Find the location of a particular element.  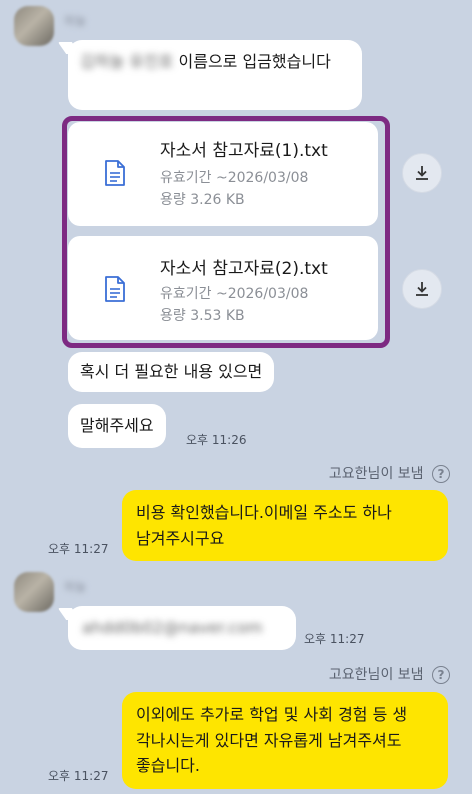

message-bubble-need-more: 혹시 더 필요한 내용 있으면 is located at coordinates (171, 372).